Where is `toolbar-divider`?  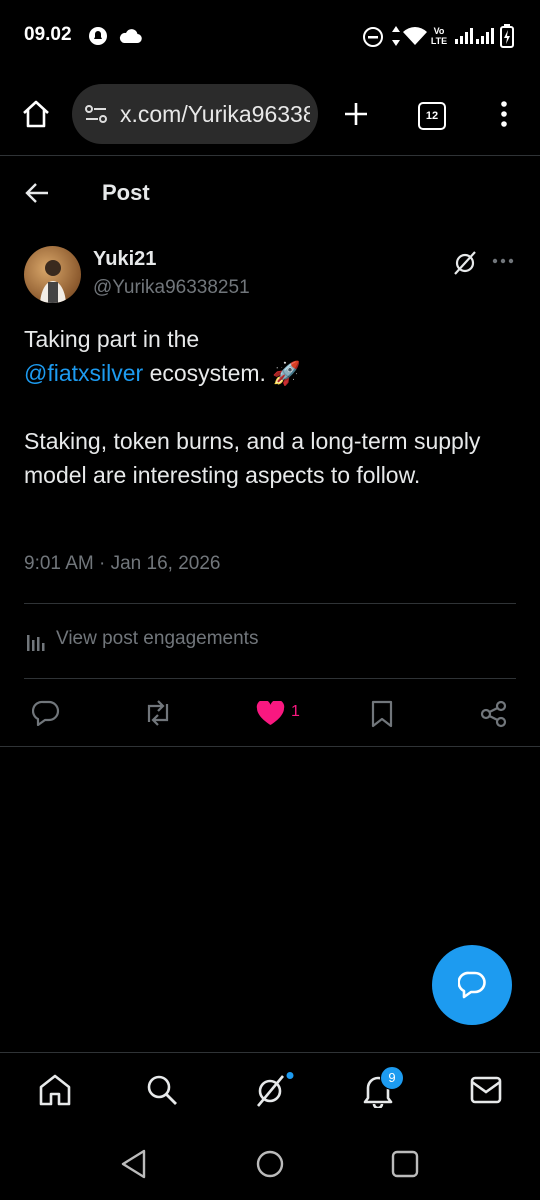
toolbar-divider is located at coordinates (270, 155).